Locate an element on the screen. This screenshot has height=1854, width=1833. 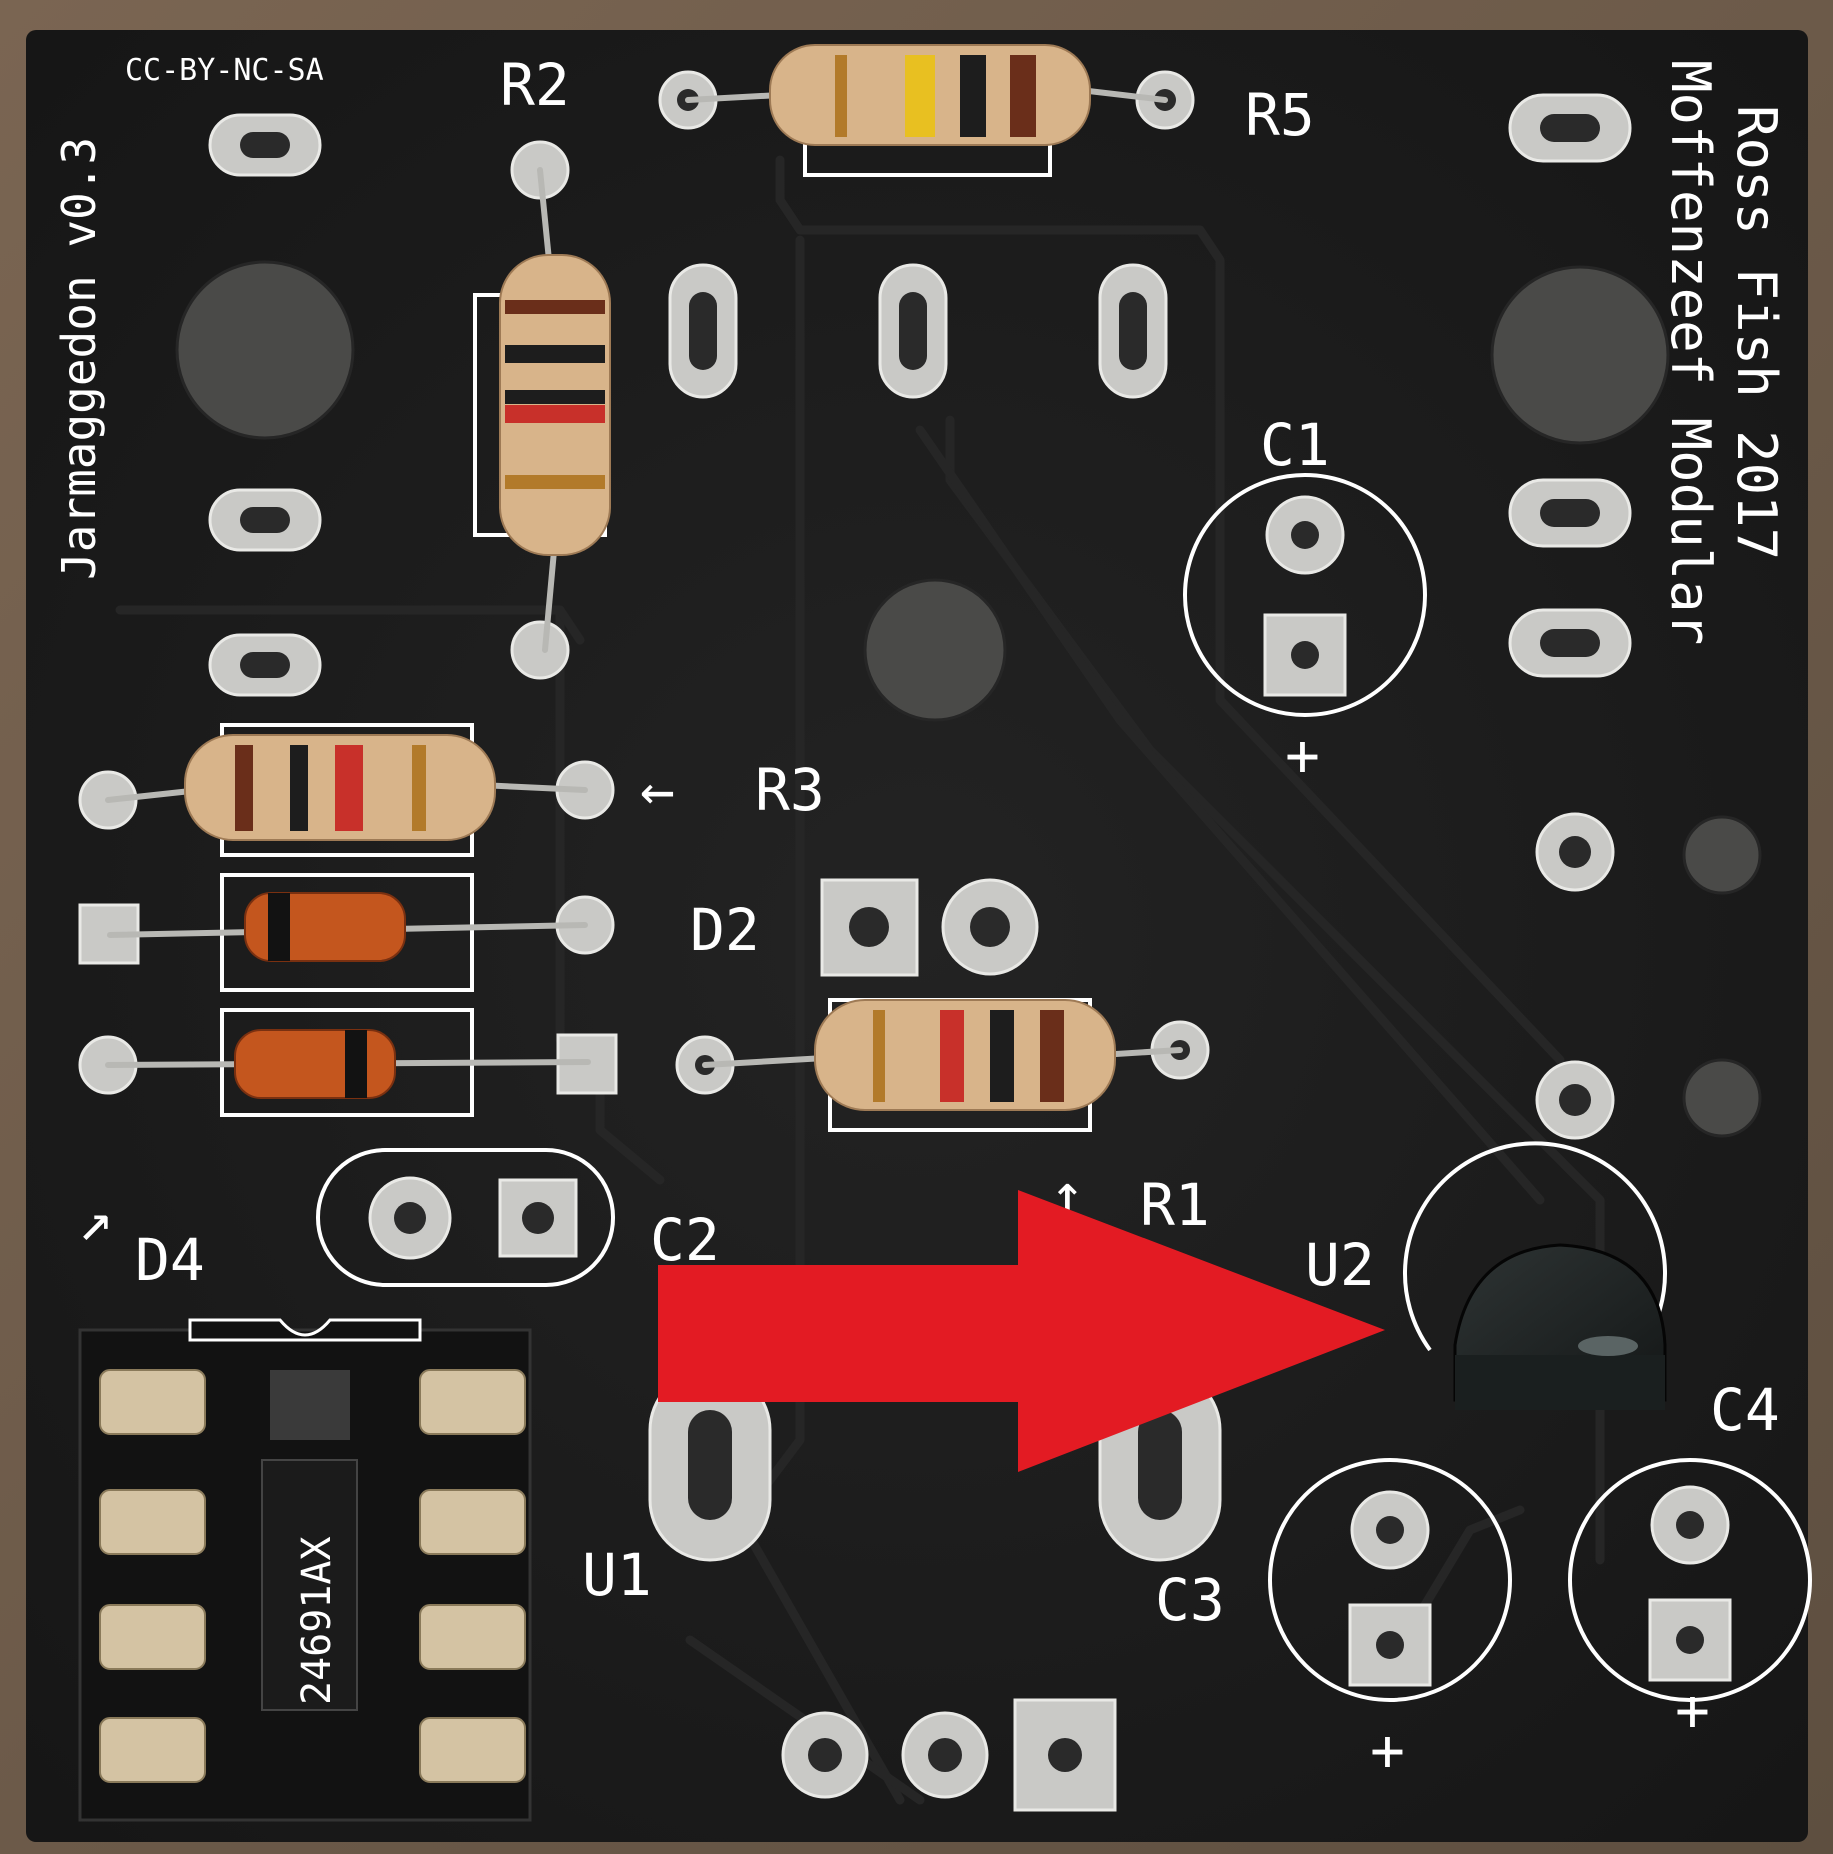
hole-right-lower is located at coordinates (1722, 1098).